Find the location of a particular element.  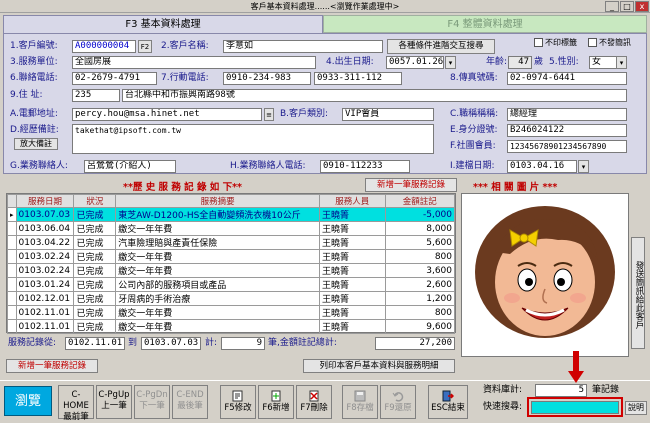

window-titlebar: 客戶基本資料處理......<瀏覽作業處理中> is located at coordinates (325, 6).